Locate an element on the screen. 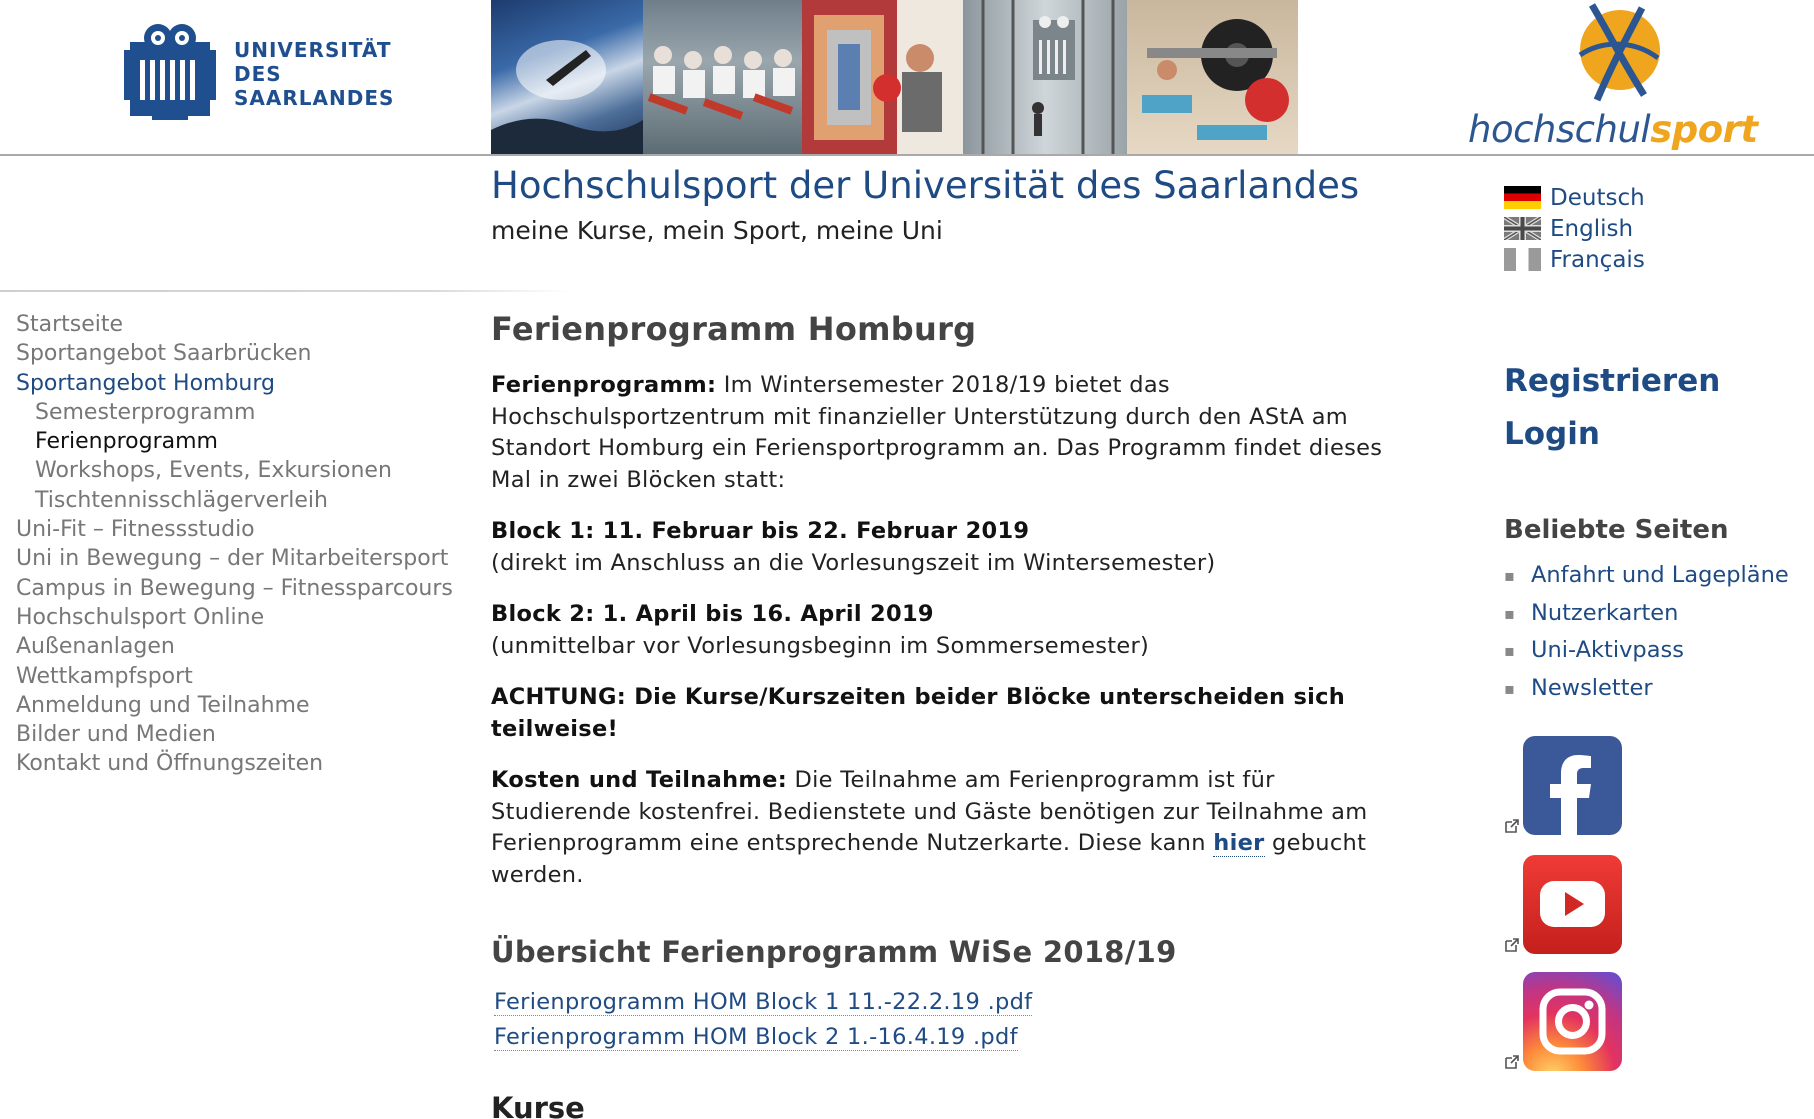 The width and height of the screenshot is (1814, 1119). university-wordmark-line1: UNIVERSITÄT is located at coordinates (313, 50).